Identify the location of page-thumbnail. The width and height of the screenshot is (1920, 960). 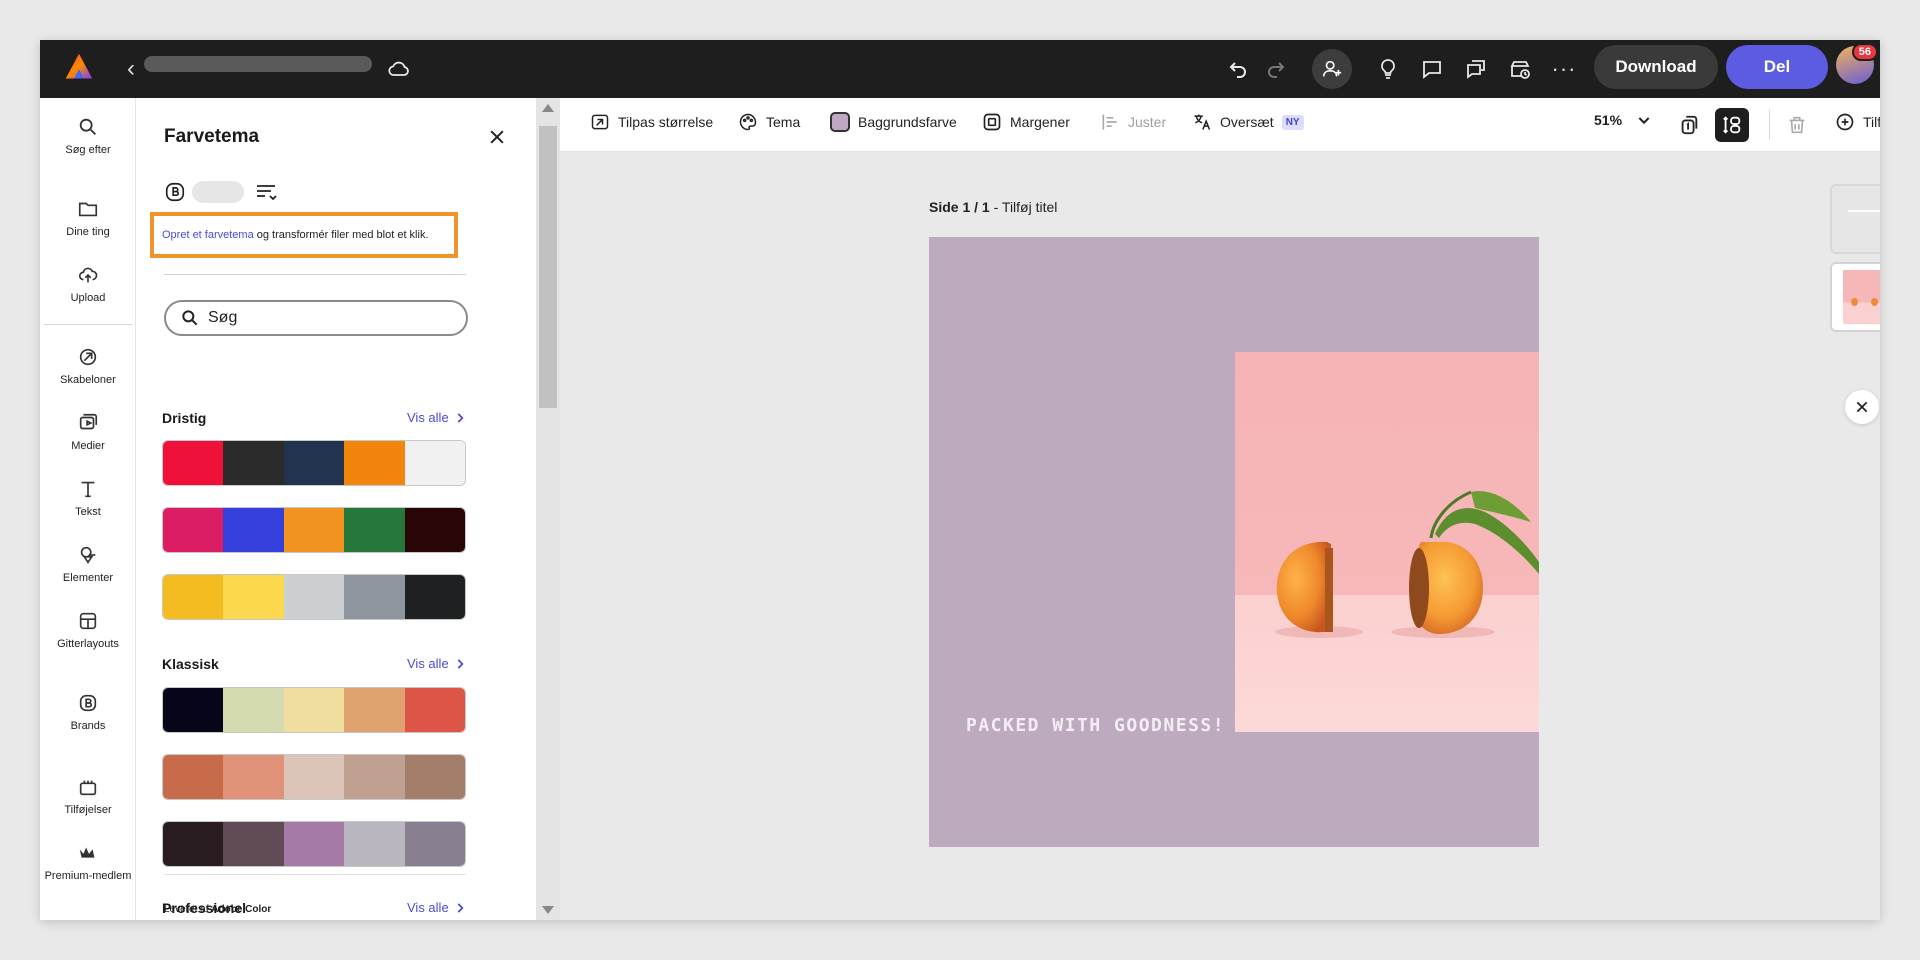
(1855, 297).